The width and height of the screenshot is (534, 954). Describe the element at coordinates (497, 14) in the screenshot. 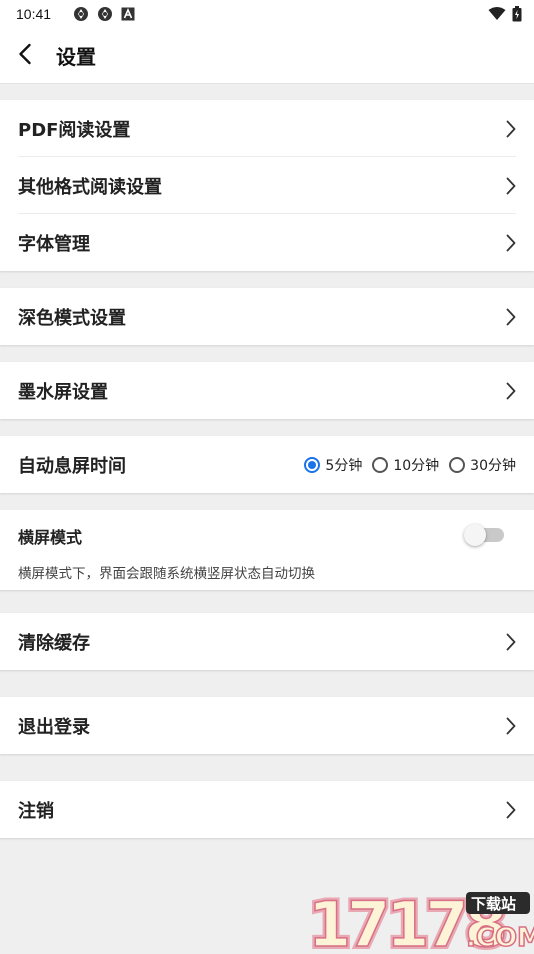

I see `wifi-icon` at that location.